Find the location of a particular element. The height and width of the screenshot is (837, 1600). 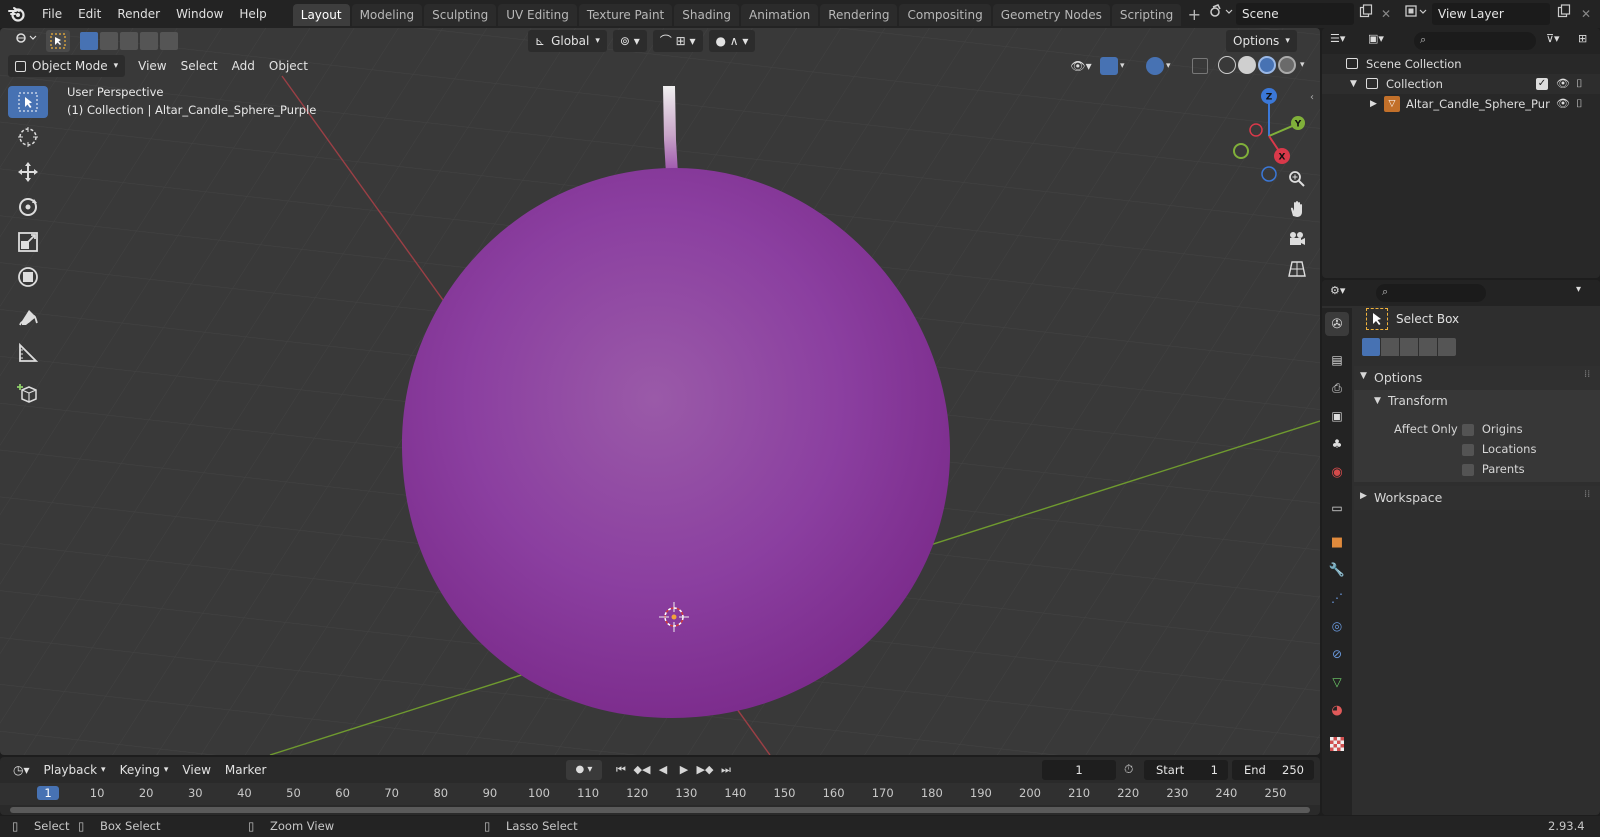

visibility-dropdown: 👁▾ is located at coordinates (1081, 66).